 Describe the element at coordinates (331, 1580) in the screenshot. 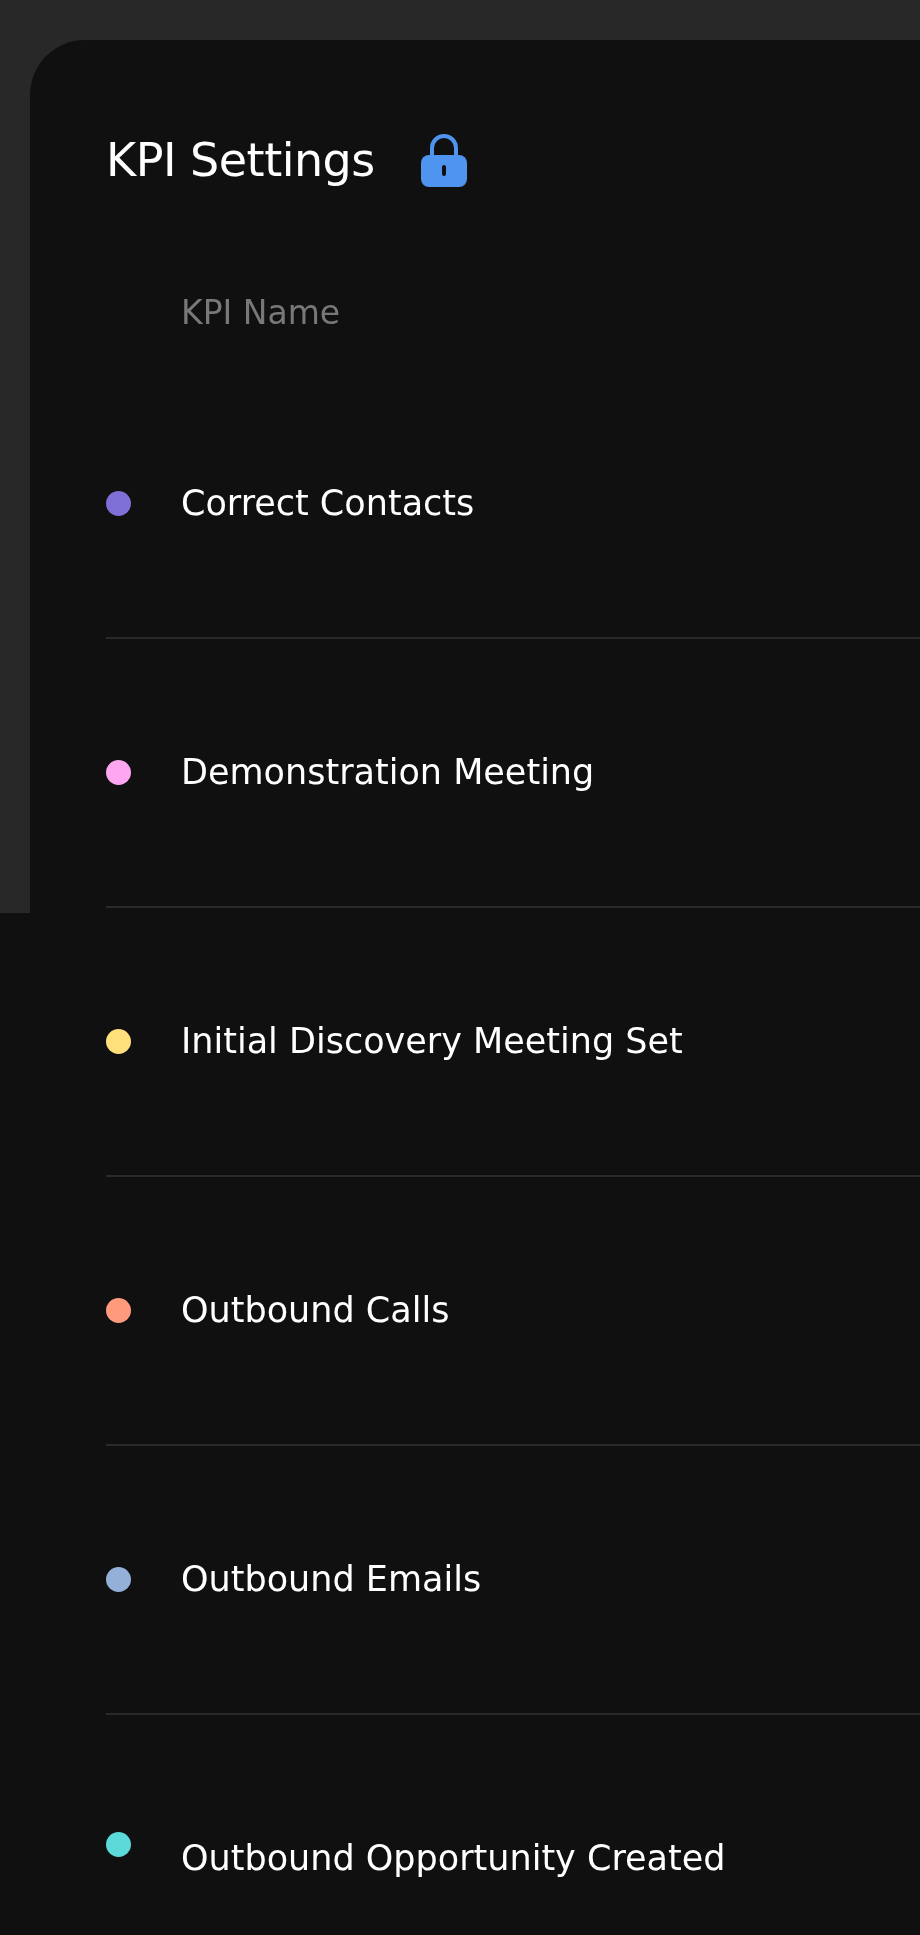

I see `kpi-name: Outbound Emails` at that location.